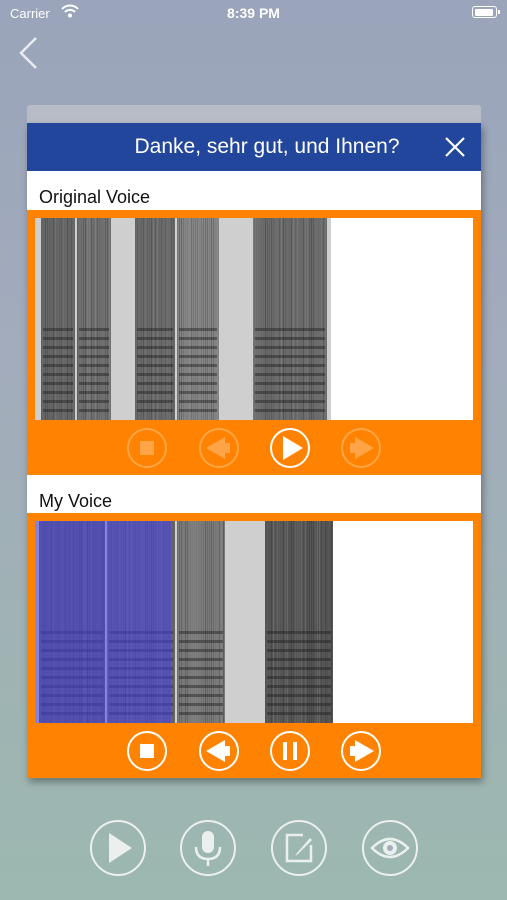 This screenshot has width=507, height=900. I want to click on battery-icon, so click(486, 12).